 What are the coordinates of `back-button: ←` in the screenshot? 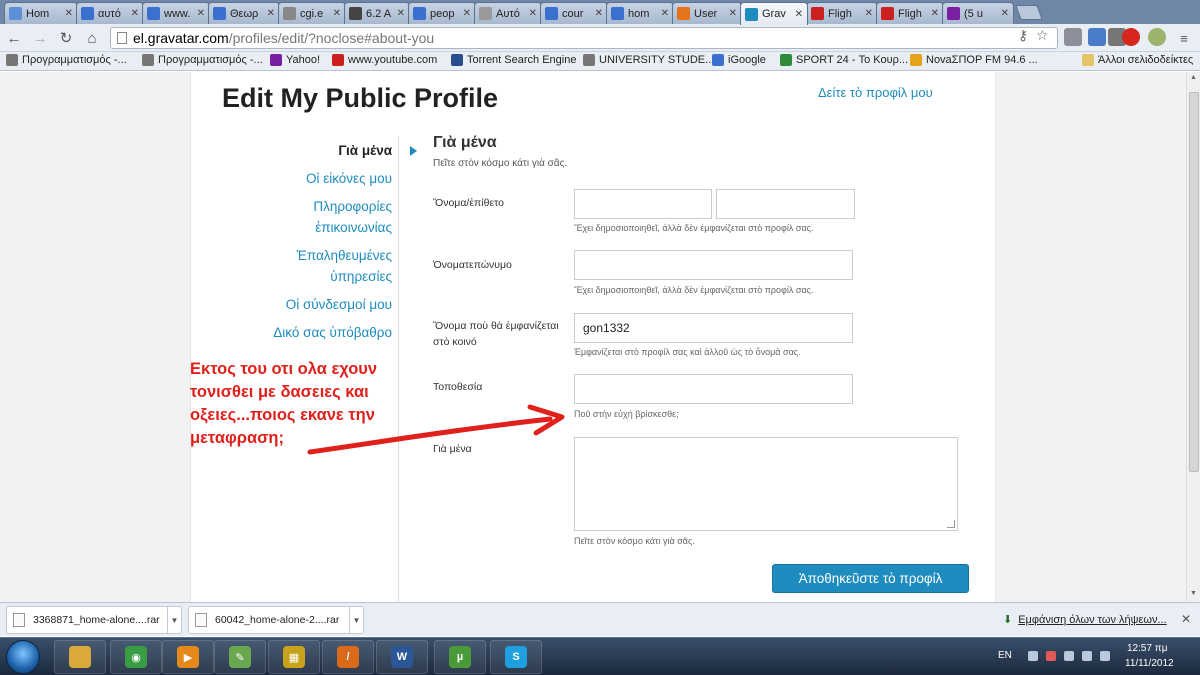 It's located at (14, 38).